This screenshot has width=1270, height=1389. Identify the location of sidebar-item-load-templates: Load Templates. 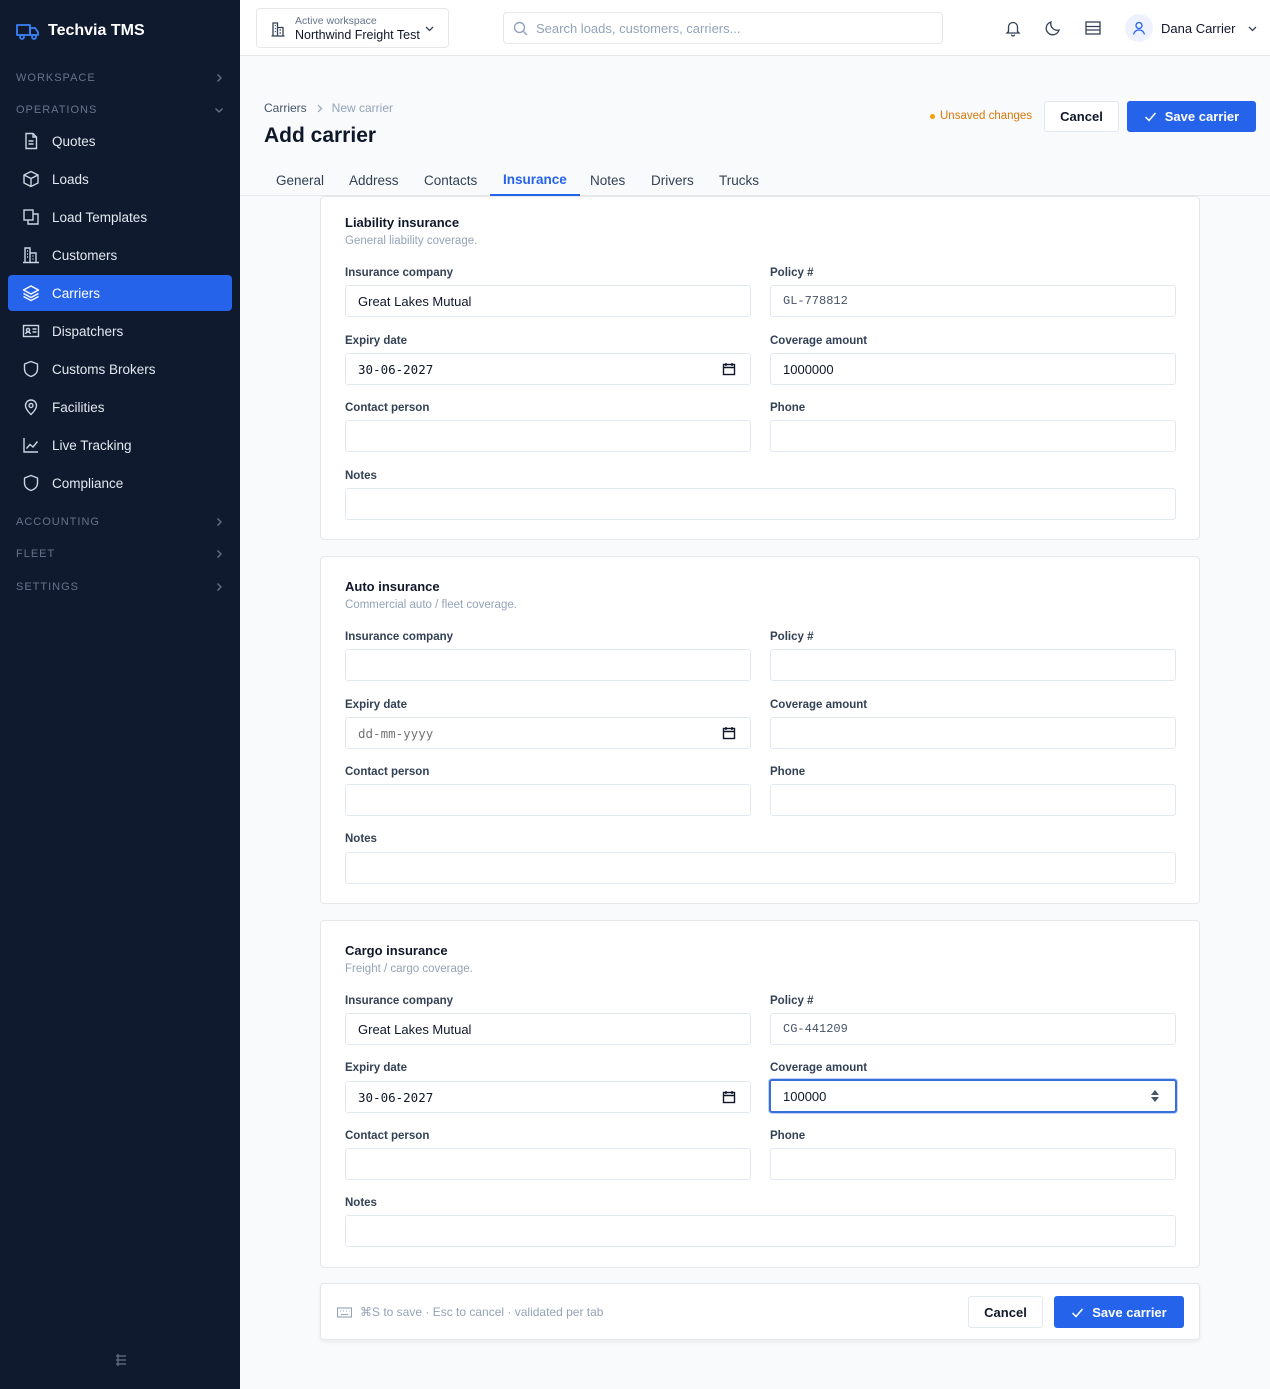
(120, 217).